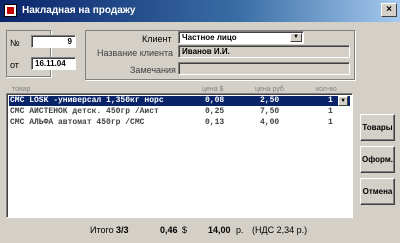  What do you see at coordinates (153, 70) in the screenshot?
I see `remarks-label: Замечания` at bounding box center [153, 70].